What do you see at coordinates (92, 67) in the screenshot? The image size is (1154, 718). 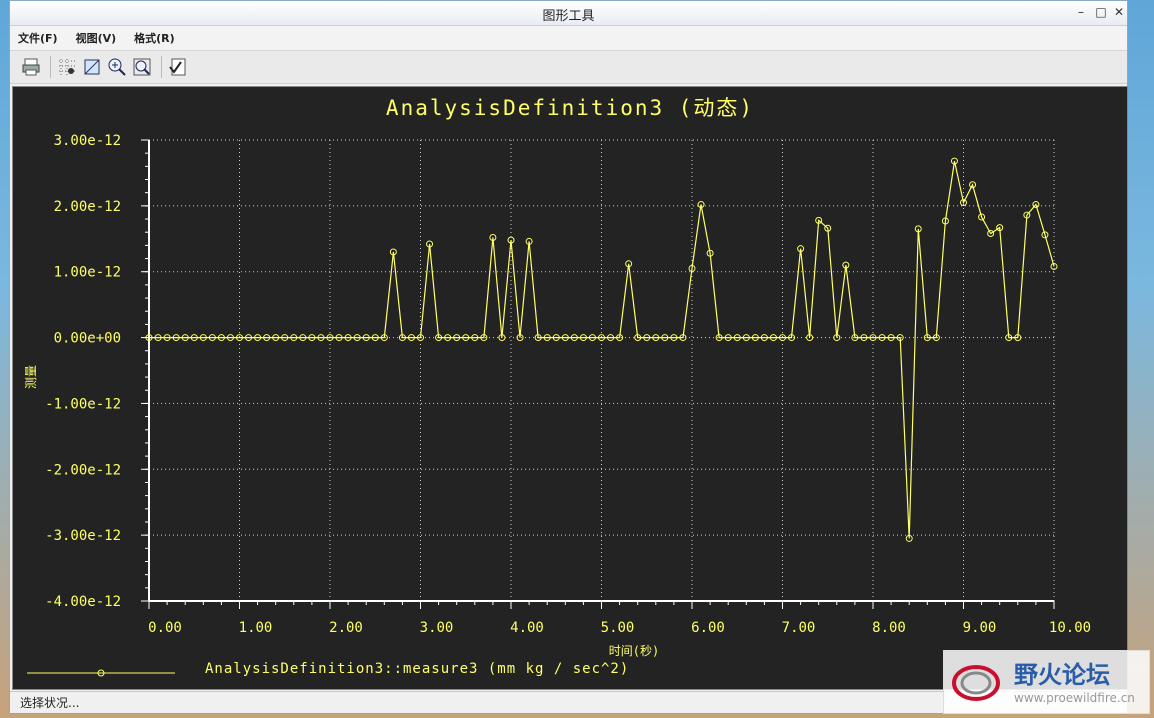 I see `view-icon` at bounding box center [92, 67].